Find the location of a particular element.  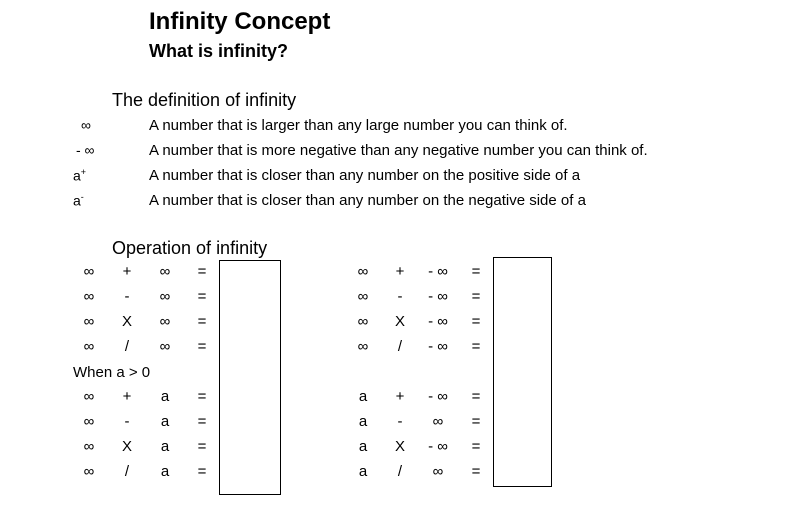

symbol-a-minus: a- is located at coordinates (78, 200).